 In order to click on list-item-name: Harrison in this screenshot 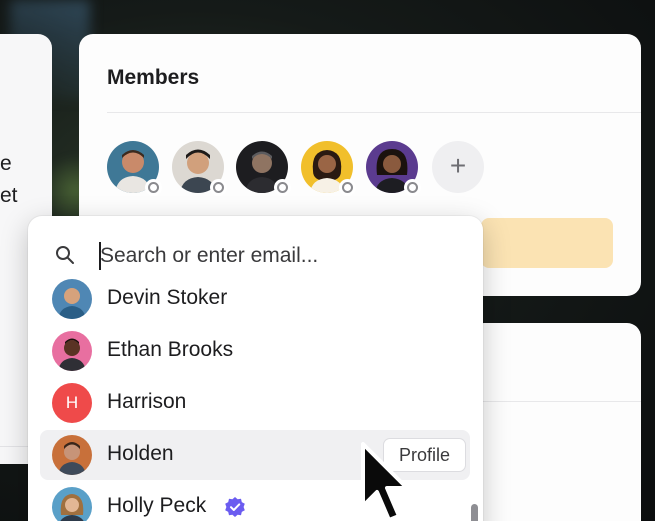, I will do `click(147, 401)`.